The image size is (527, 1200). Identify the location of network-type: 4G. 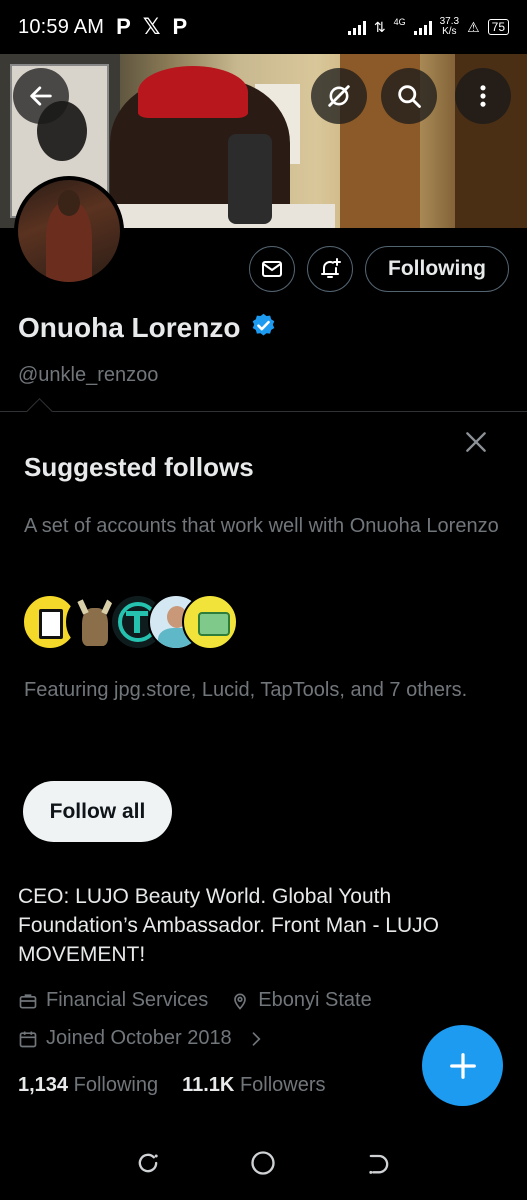
(399, 22).